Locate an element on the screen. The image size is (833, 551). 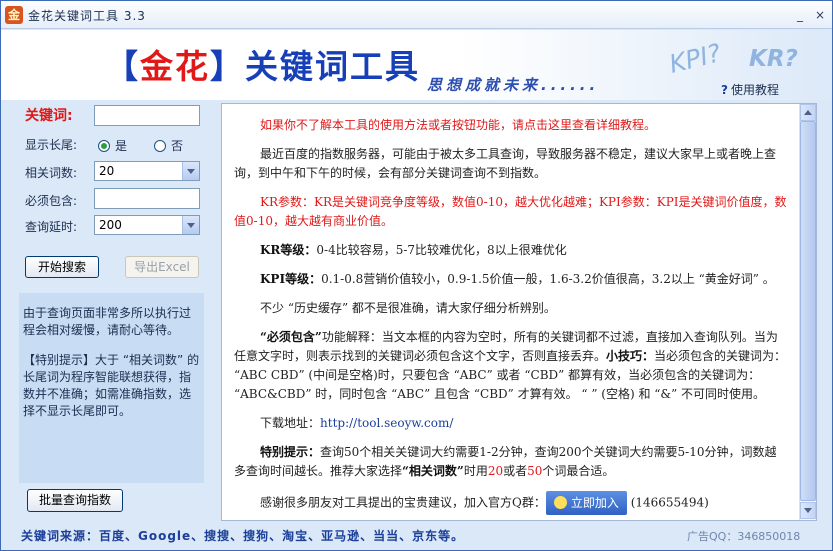
kr-levels: KR等级：0-4比较容易，5-7比较难优化，8以上很难优化 is located at coordinates (511, 250).